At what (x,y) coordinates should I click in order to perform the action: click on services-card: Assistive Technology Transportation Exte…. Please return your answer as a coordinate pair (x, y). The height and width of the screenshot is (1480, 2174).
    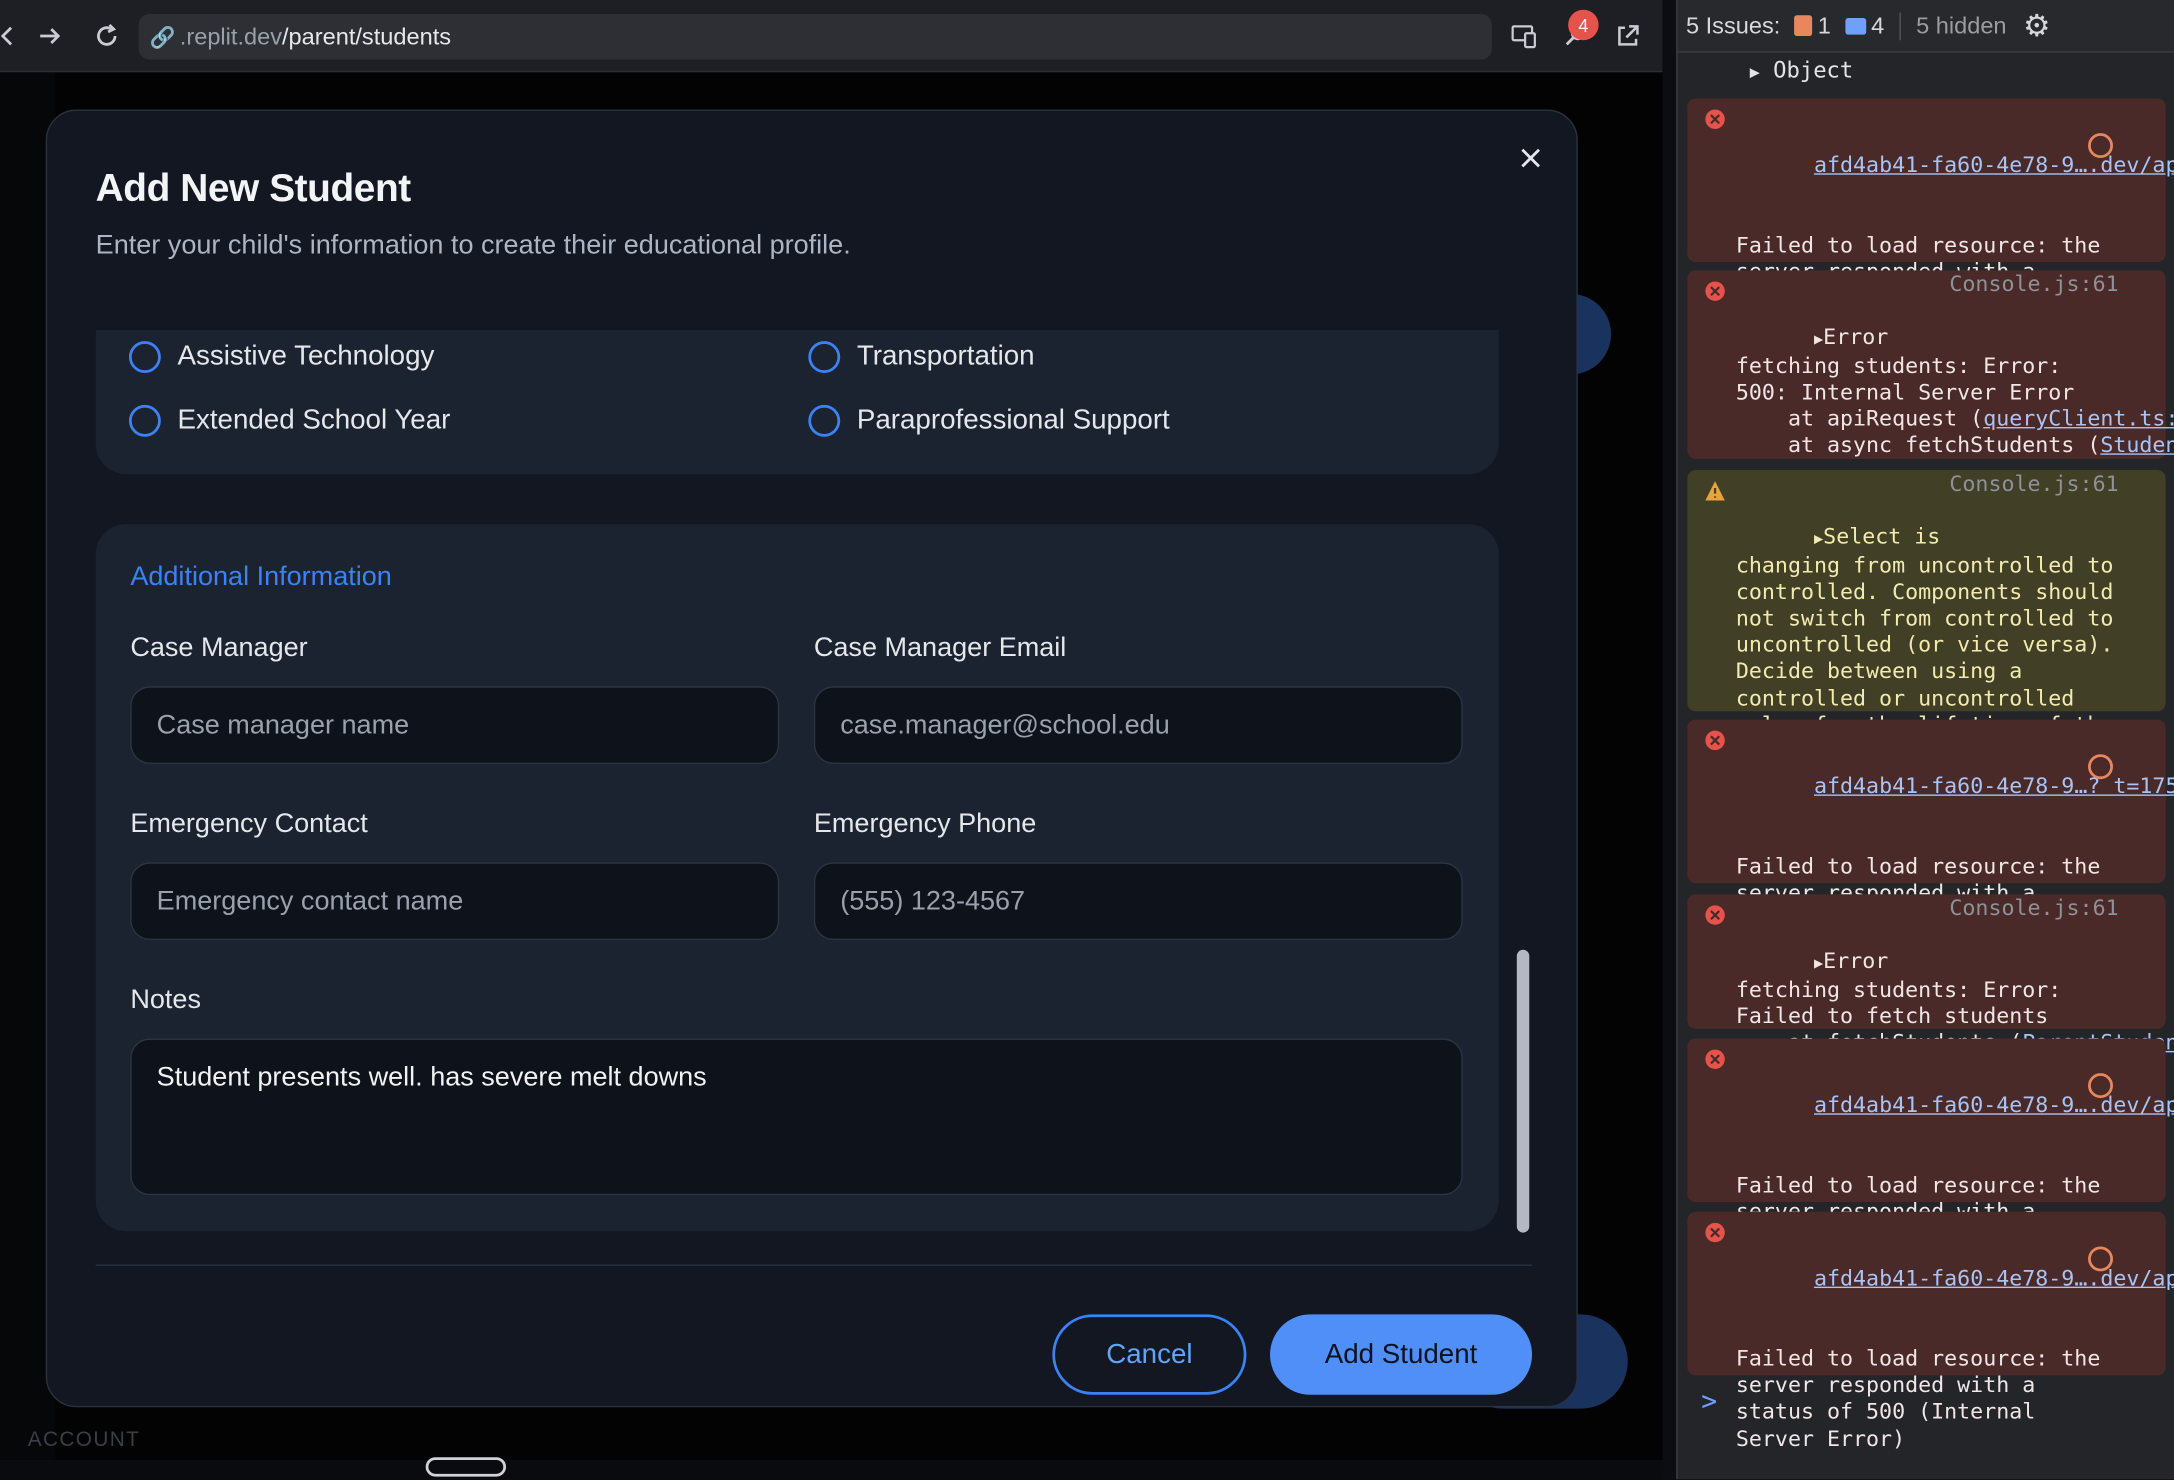
    Looking at the image, I should click on (797, 402).